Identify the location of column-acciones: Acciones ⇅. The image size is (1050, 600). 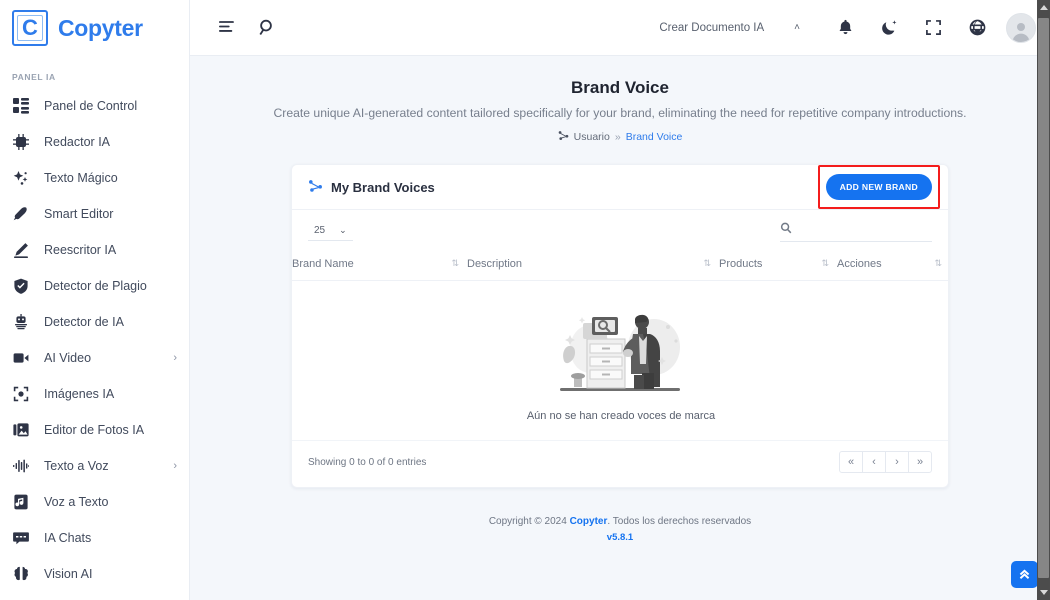
(893, 263).